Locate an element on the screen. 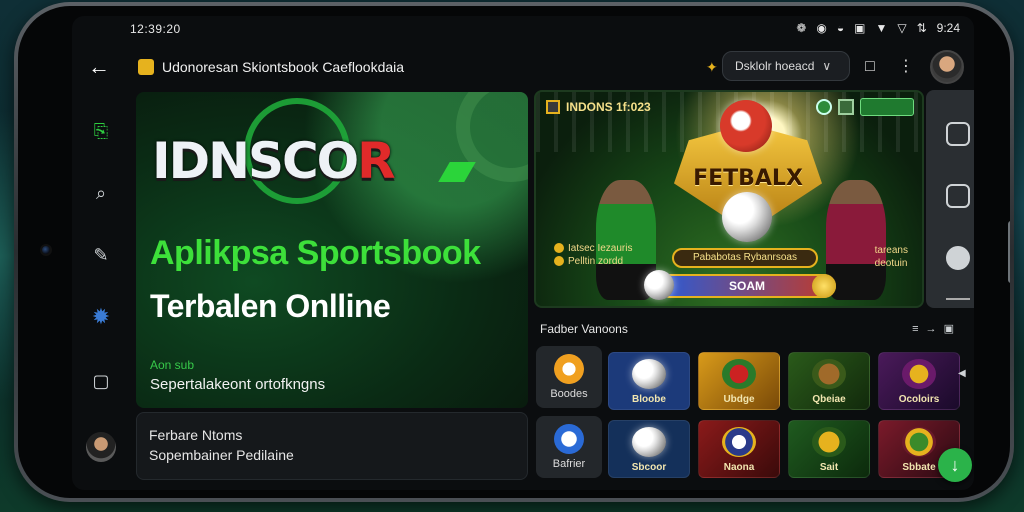 This screenshot has width=1024, height=512. hero-headline-1: Aplikpsa Sportsbook is located at coordinates (315, 253).